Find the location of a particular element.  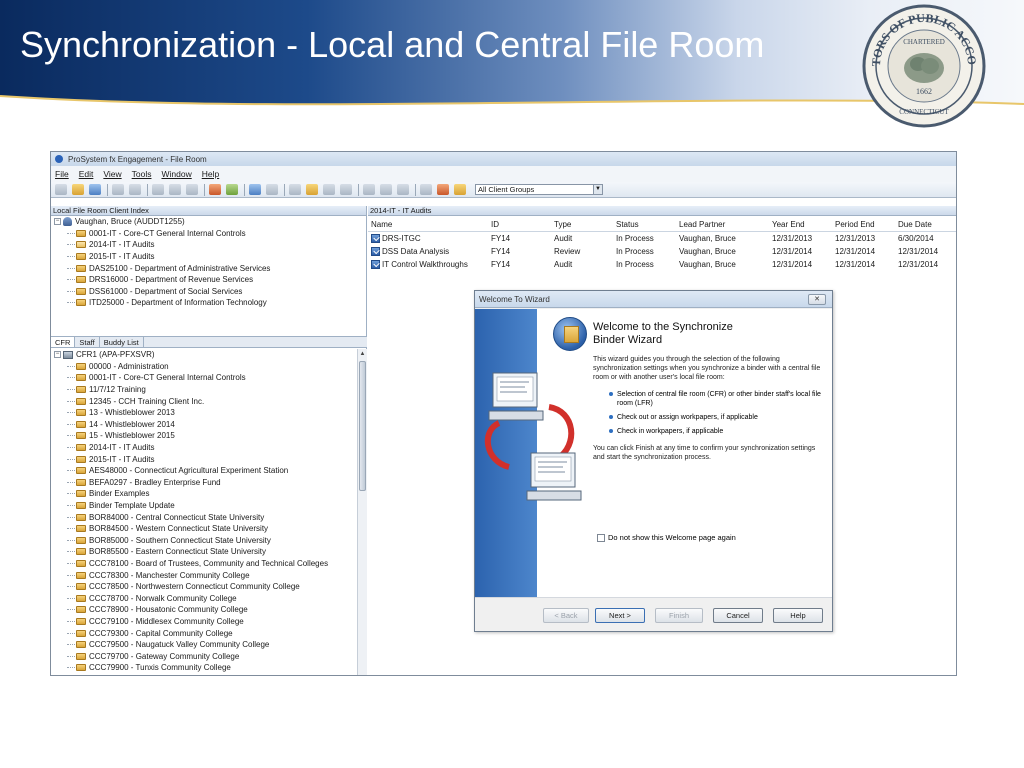

column-header: Status is located at coordinates (644, 224).